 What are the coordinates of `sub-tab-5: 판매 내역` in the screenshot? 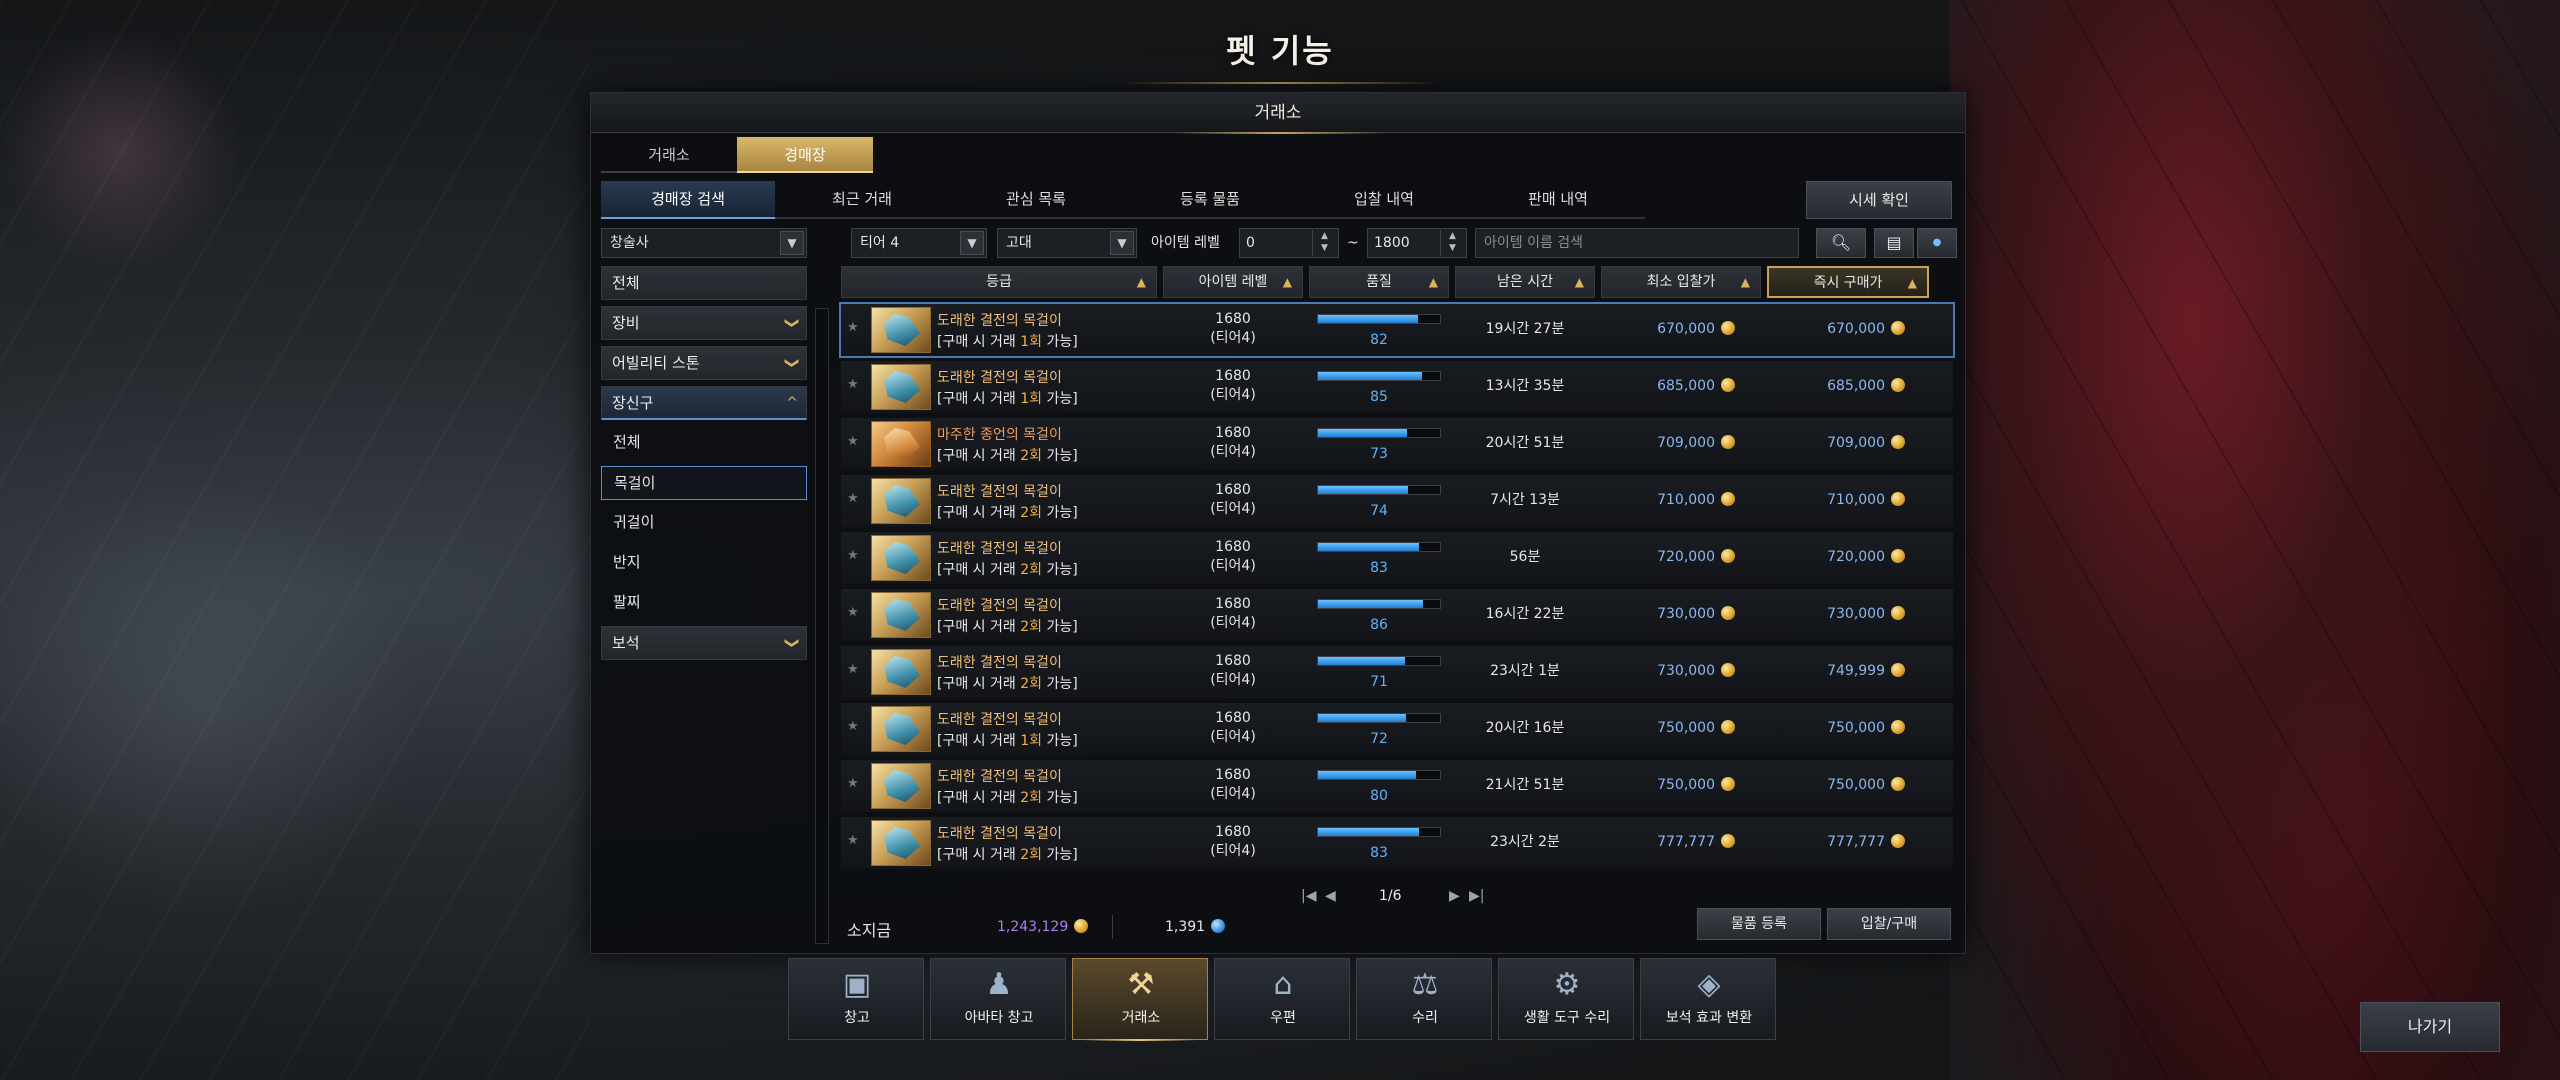 It's located at (1558, 200).